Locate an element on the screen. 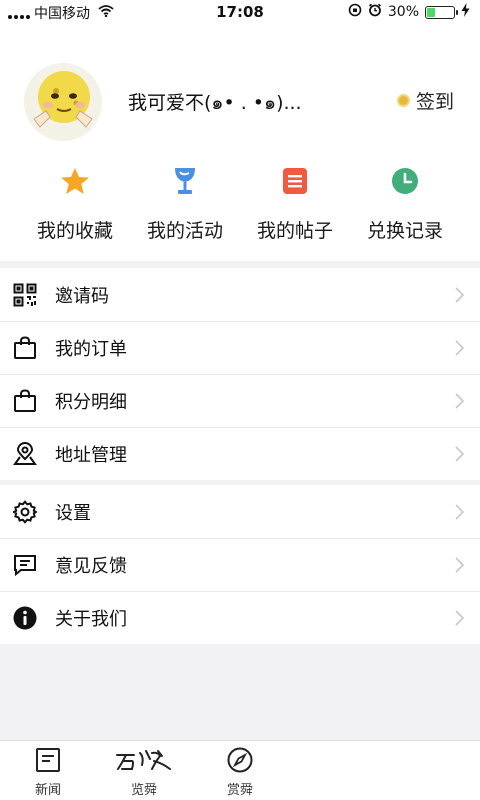 The image size is (480, 800). tab-label: 新闻 is located at coordinates (47, 790).